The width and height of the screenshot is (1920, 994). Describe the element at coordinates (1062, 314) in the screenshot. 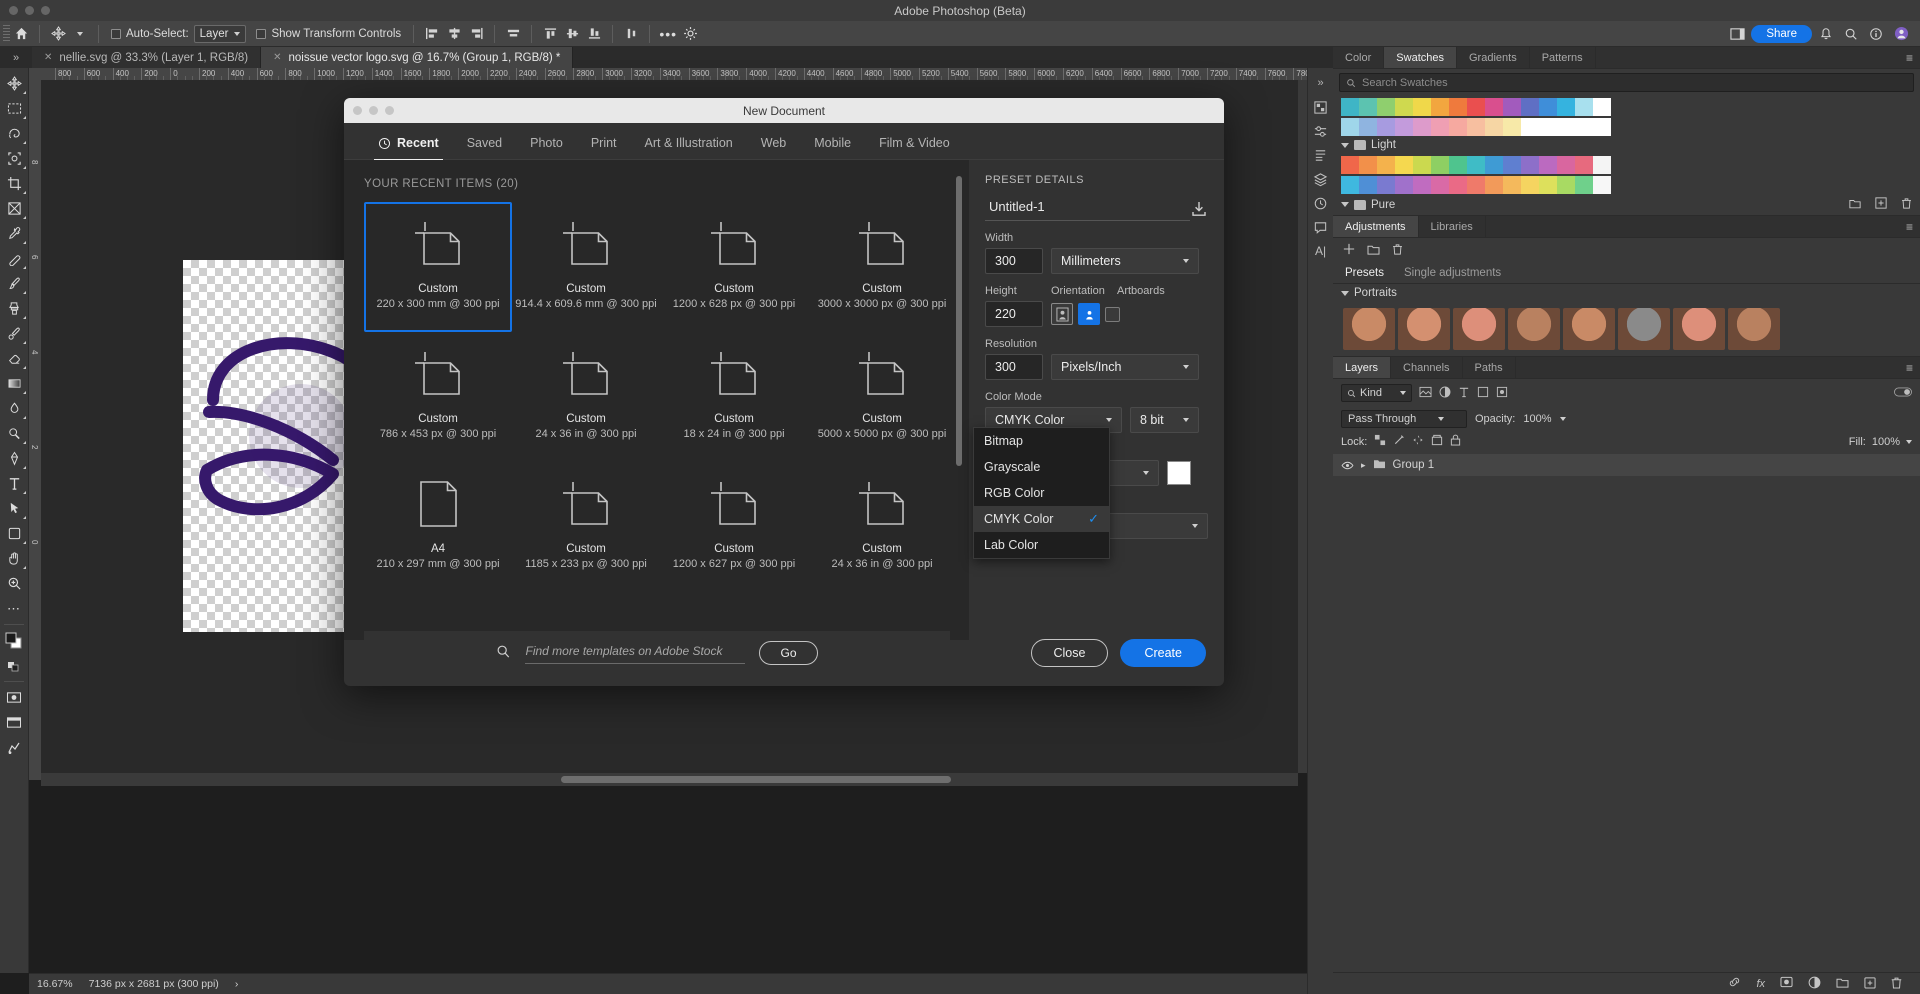

I see `orientation-portrait-icon` at that location.